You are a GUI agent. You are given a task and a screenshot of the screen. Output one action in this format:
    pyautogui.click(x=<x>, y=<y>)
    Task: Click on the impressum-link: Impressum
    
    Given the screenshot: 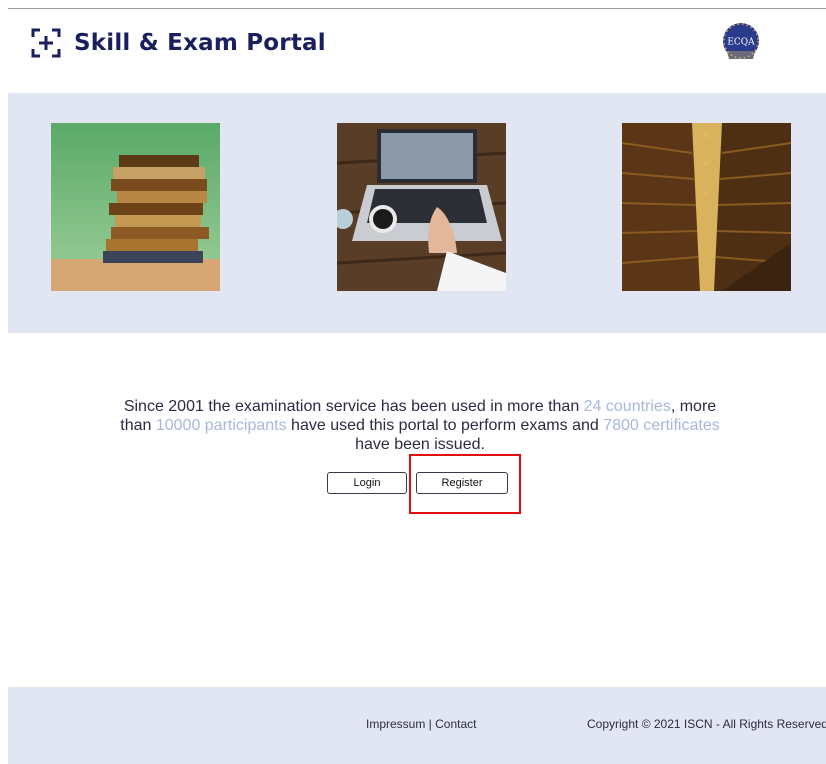 What is the action you would take?
    pyautogui.click(x=395, y=724)
    